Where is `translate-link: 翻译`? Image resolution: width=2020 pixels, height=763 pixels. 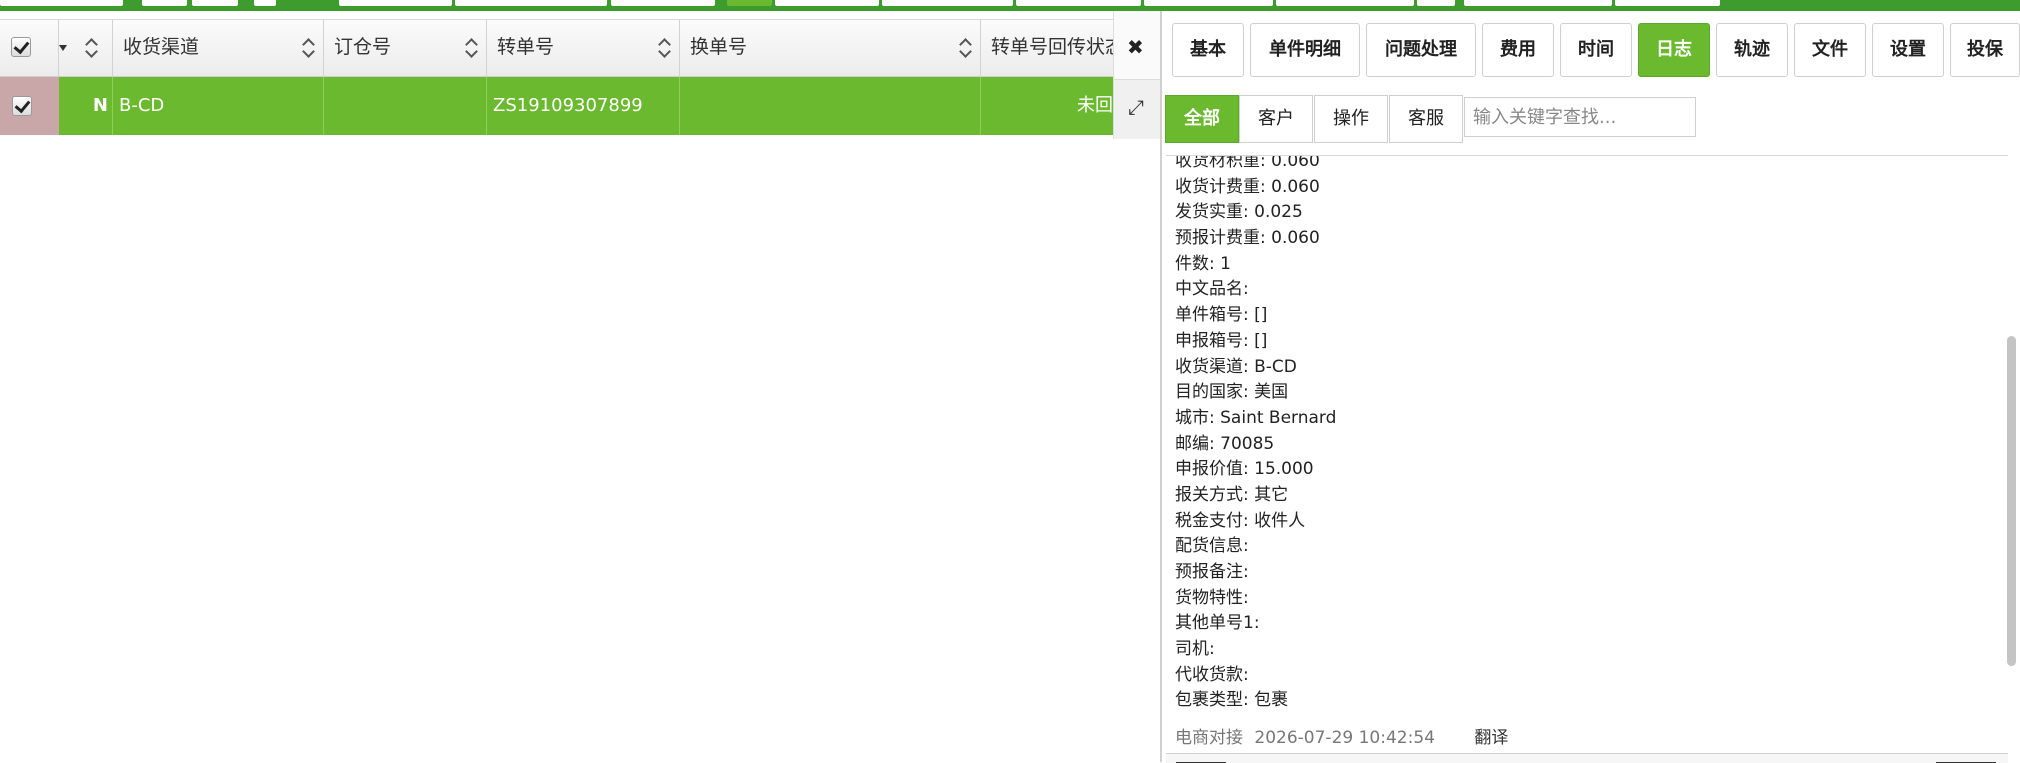 translate-link: 翻译 is located at coordinates (1491, 735).